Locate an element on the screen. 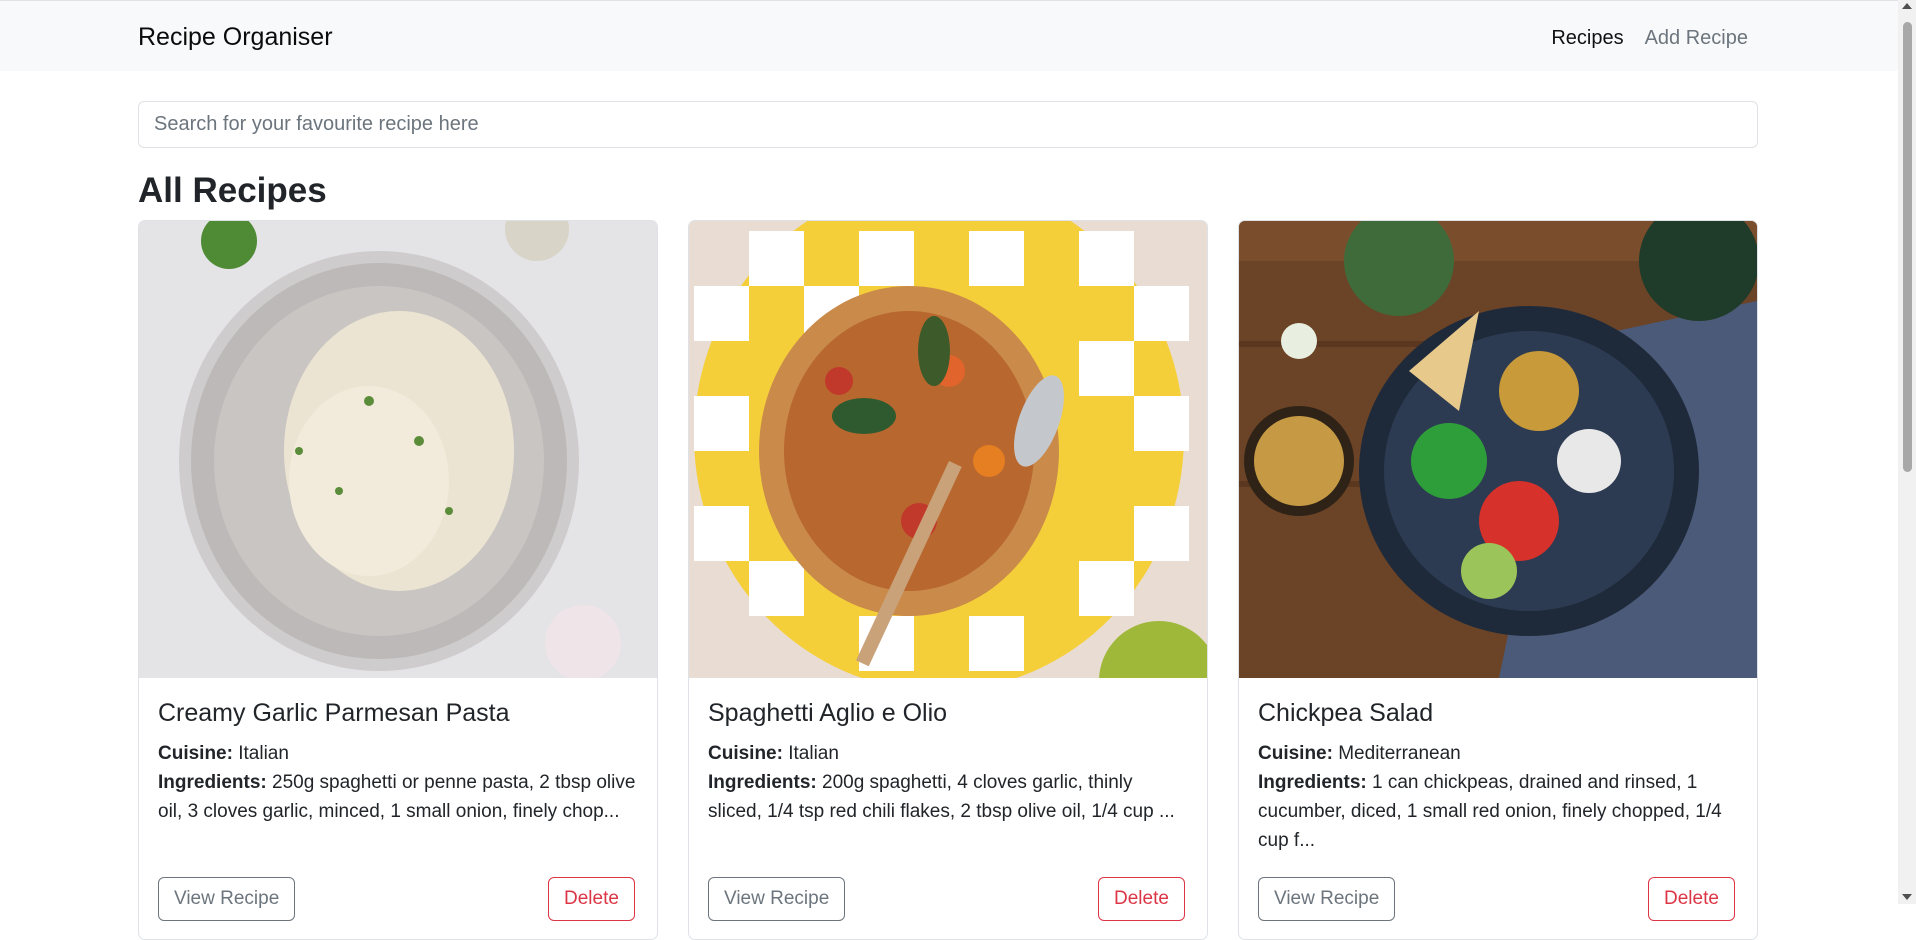 The image size is (1916, 940). navbar: Recipe Organiser Recipes Add Recipe is located at coordinates (949, 35).